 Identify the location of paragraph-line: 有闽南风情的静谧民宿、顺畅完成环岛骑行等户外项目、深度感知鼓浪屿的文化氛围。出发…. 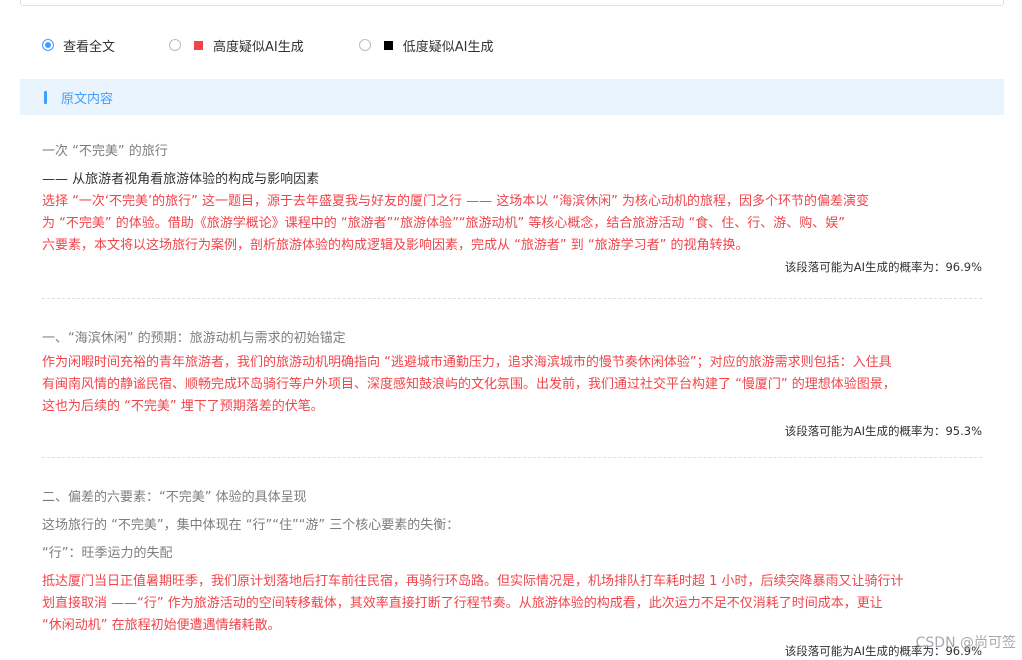
(469, 384).